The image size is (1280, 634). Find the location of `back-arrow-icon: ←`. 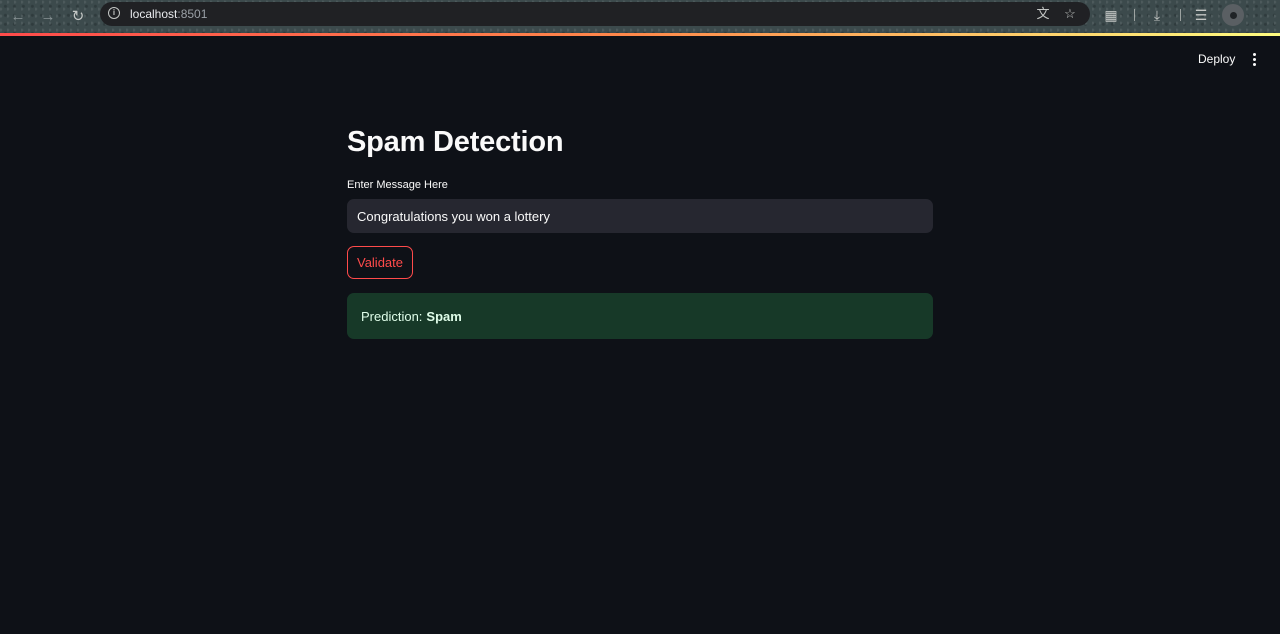

back-arrow-icon: ← is located at coordinates (18, 16).